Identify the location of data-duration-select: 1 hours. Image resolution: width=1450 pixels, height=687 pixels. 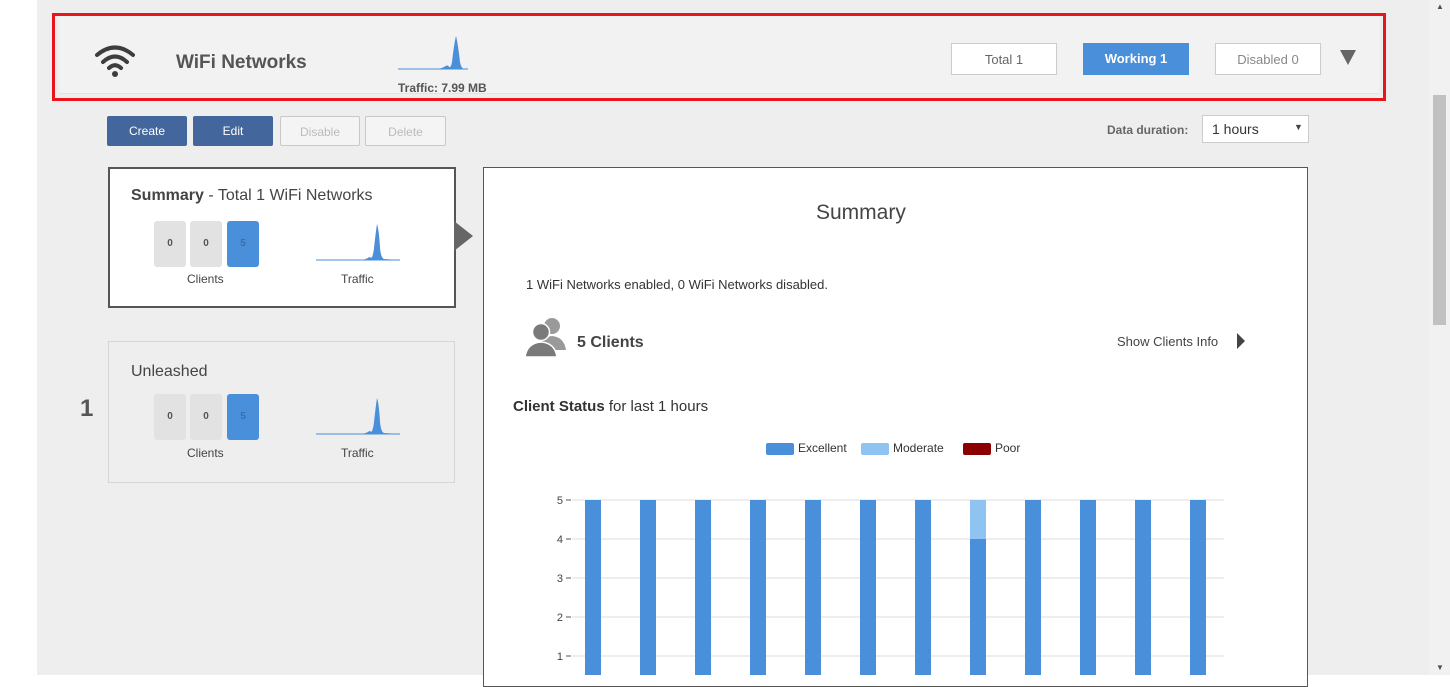
(1255, 129).